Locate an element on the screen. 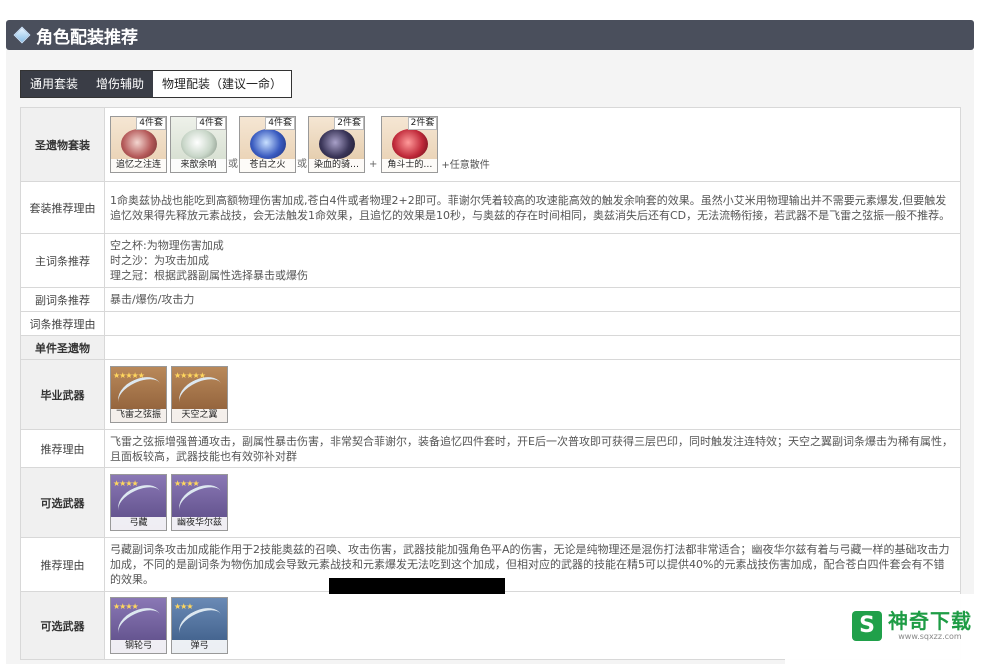 The image size is (1004, 664). artifact-shimenawa-icon is located at coordinates (139, 144).